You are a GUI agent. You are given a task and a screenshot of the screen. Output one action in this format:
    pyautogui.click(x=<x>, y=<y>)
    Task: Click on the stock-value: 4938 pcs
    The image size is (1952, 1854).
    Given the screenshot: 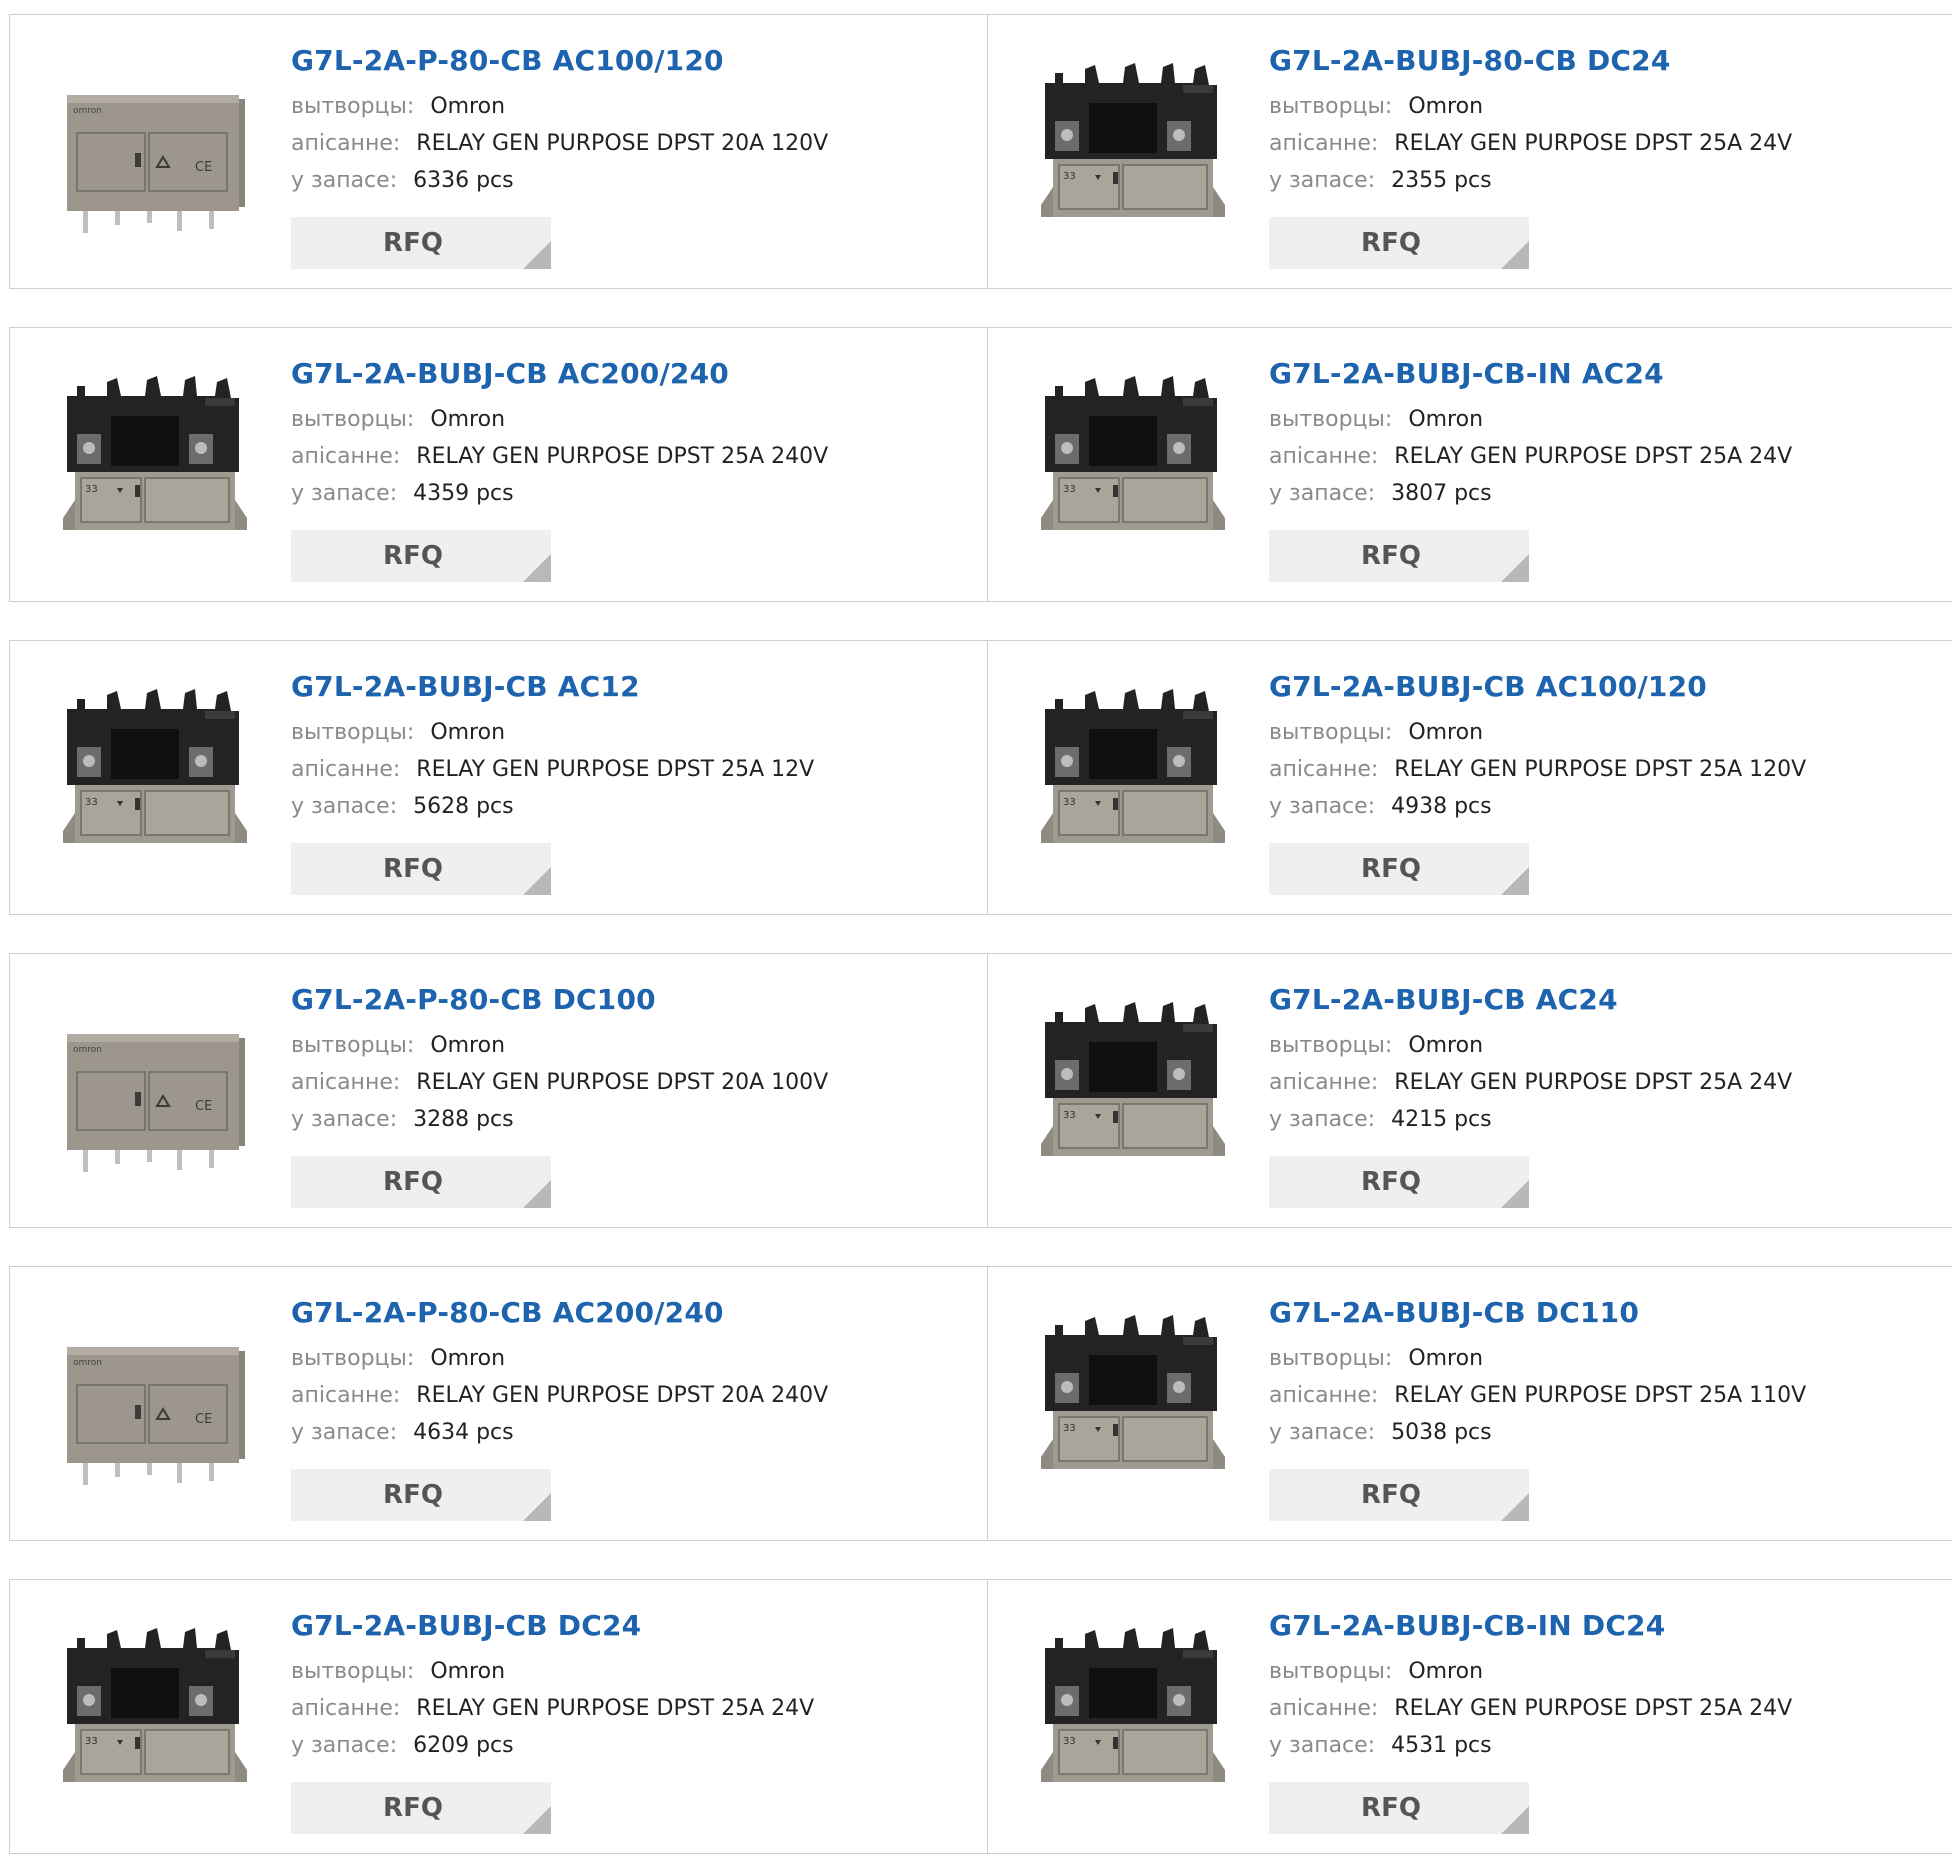 What is the action you would take?
    pyautogui.click(x=1441, y=806)
    